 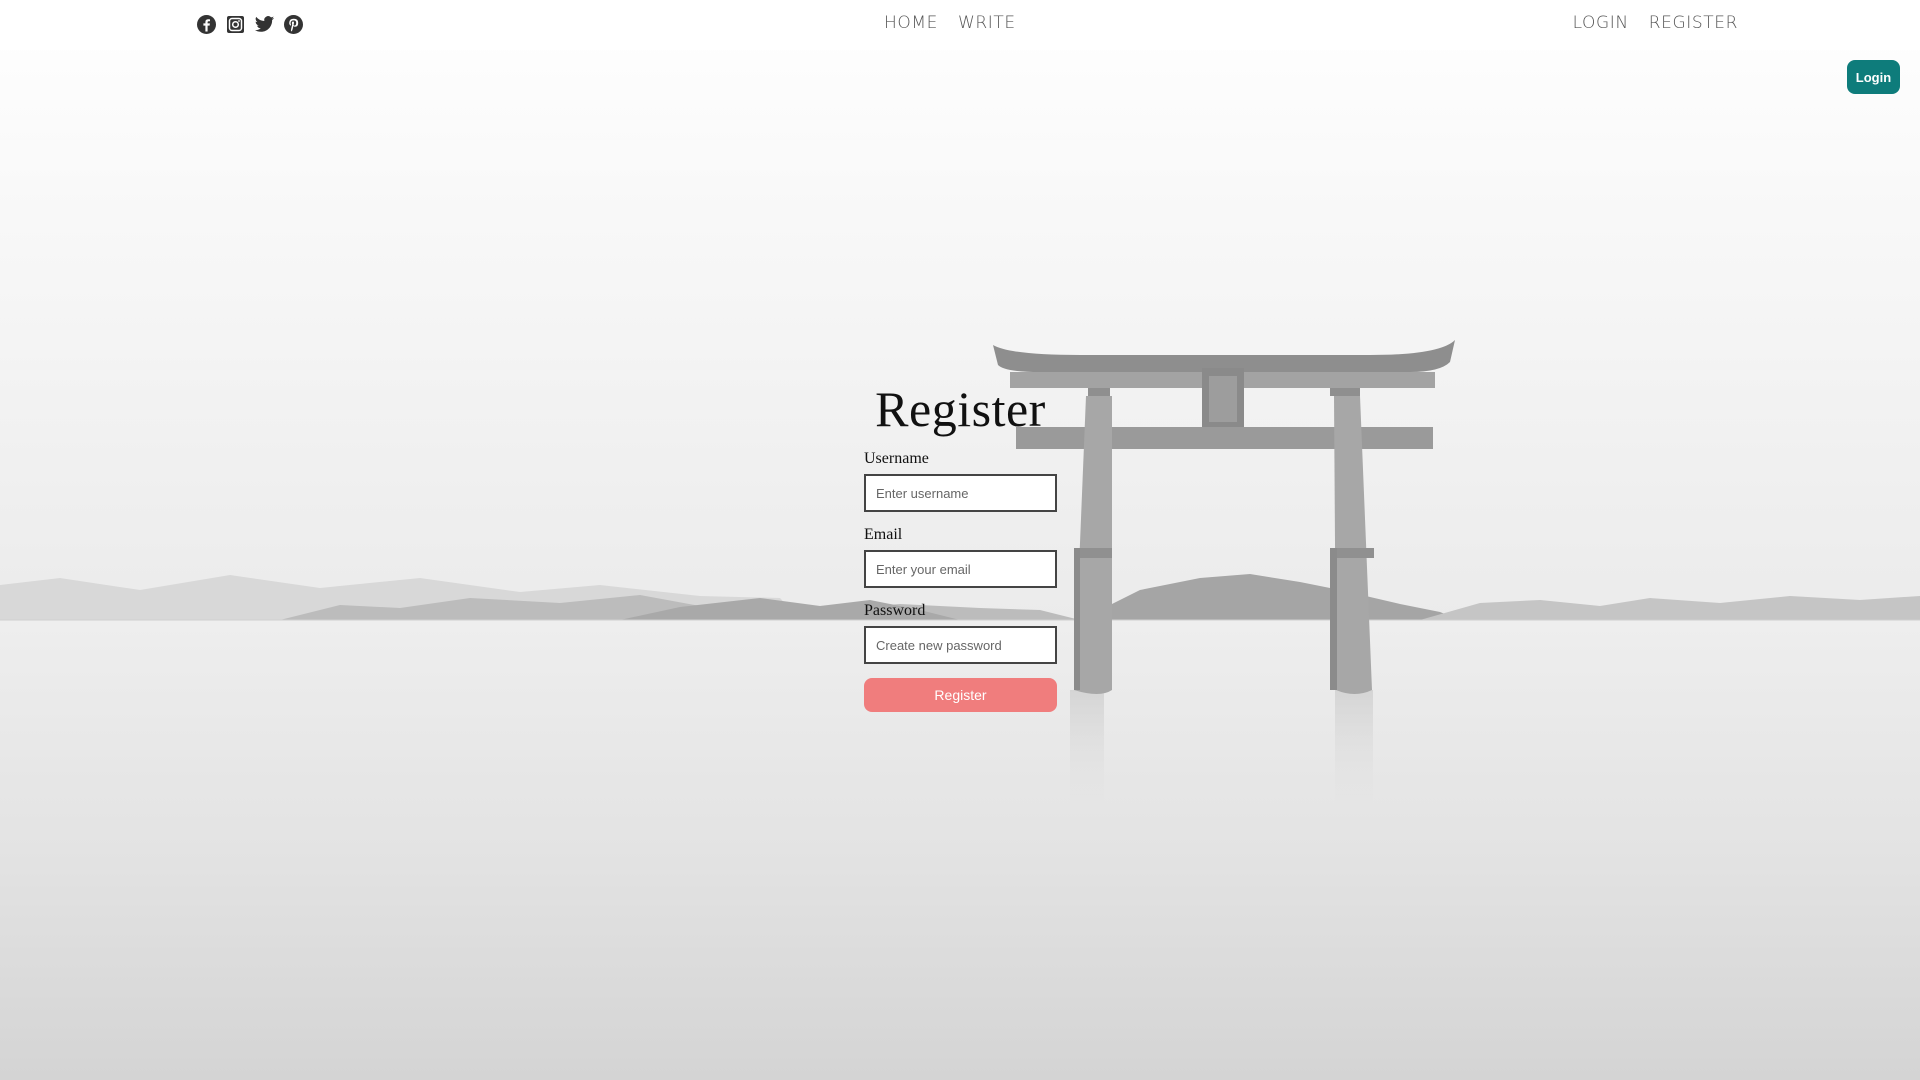 I want to click on pinterest-icon, so click(x=293, y=24).